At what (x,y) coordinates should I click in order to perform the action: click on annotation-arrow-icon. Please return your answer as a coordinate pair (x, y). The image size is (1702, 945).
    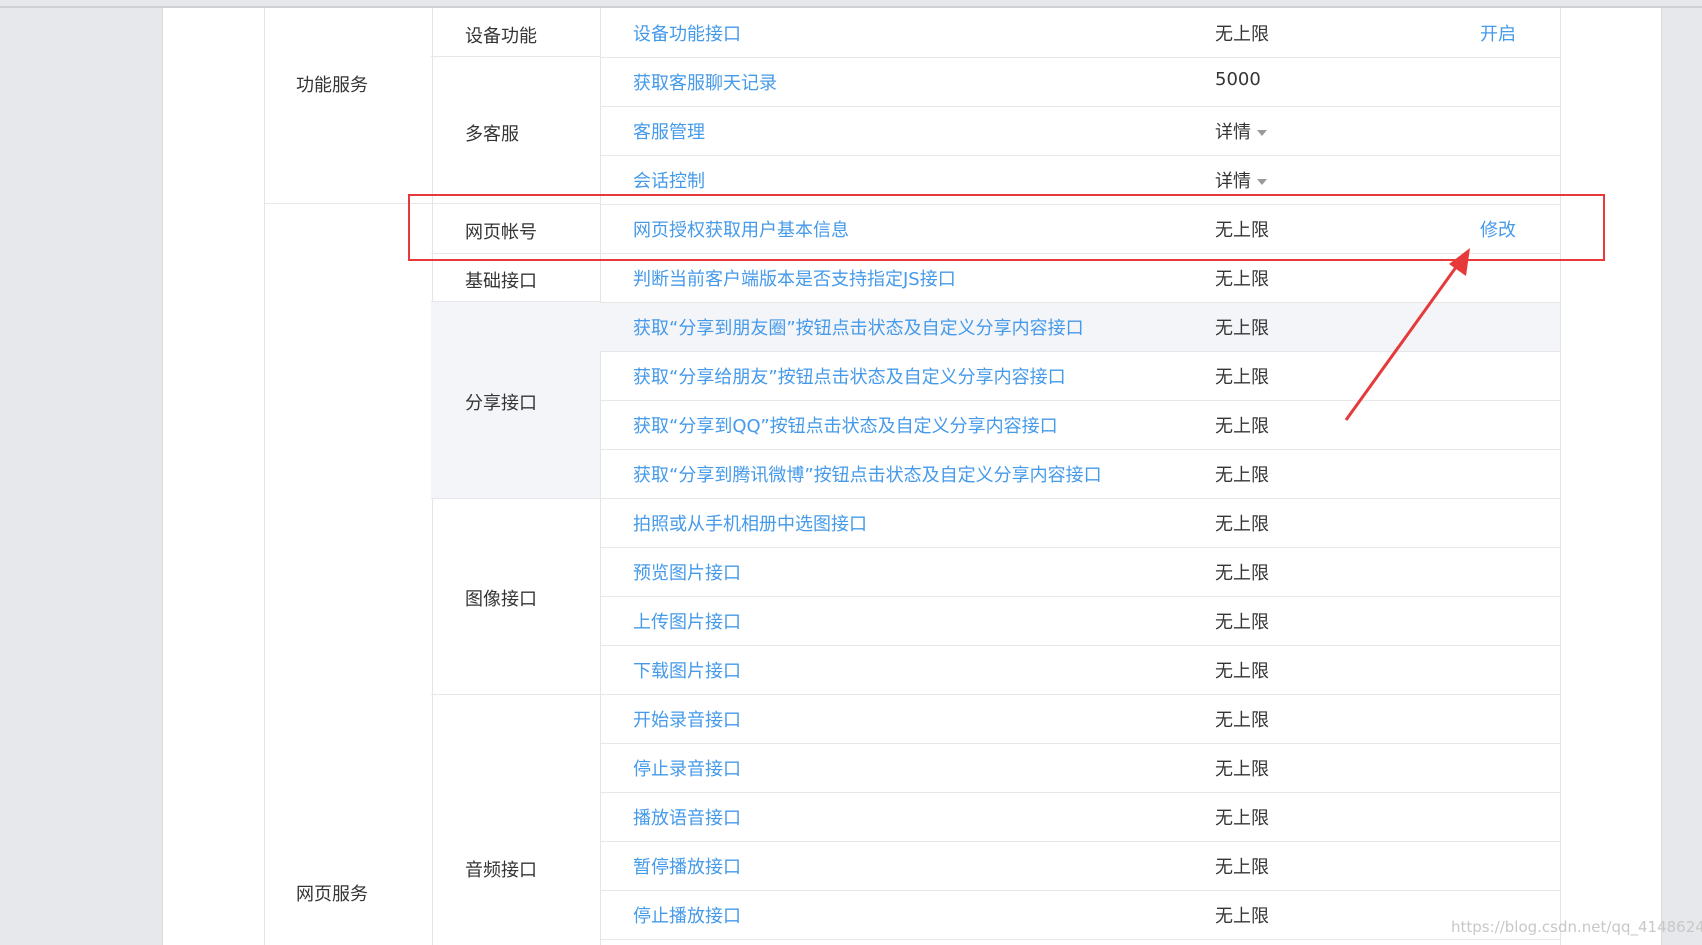
    Looking at the image, I should click on (1407, 334).